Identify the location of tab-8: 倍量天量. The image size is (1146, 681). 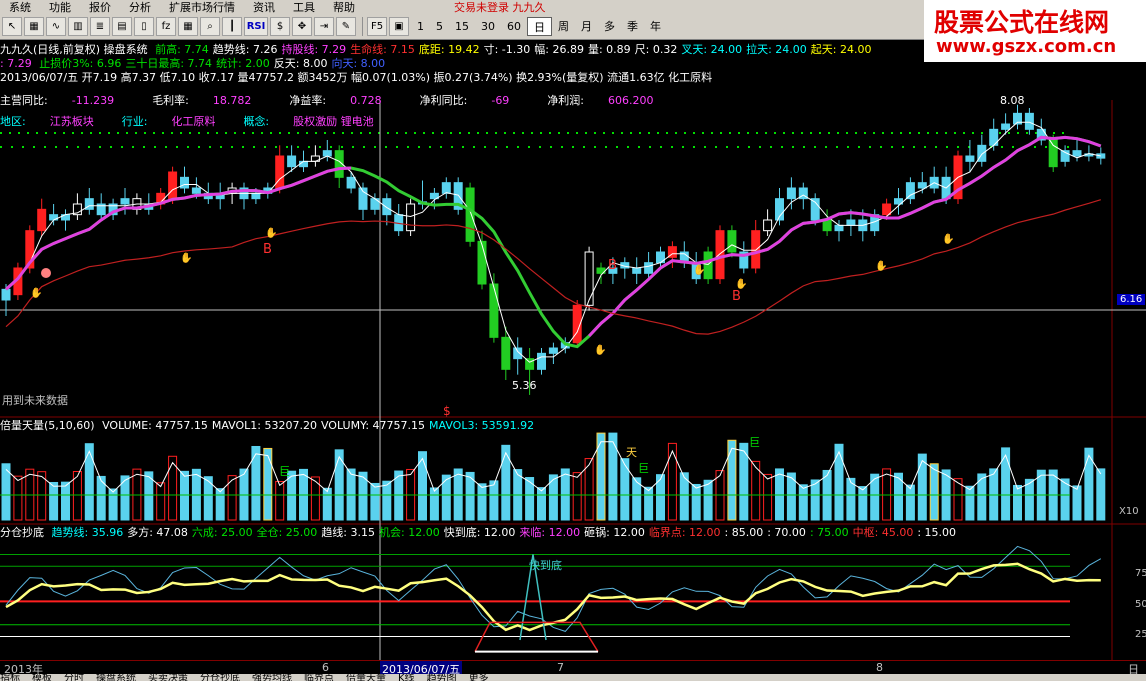
(366, 677).